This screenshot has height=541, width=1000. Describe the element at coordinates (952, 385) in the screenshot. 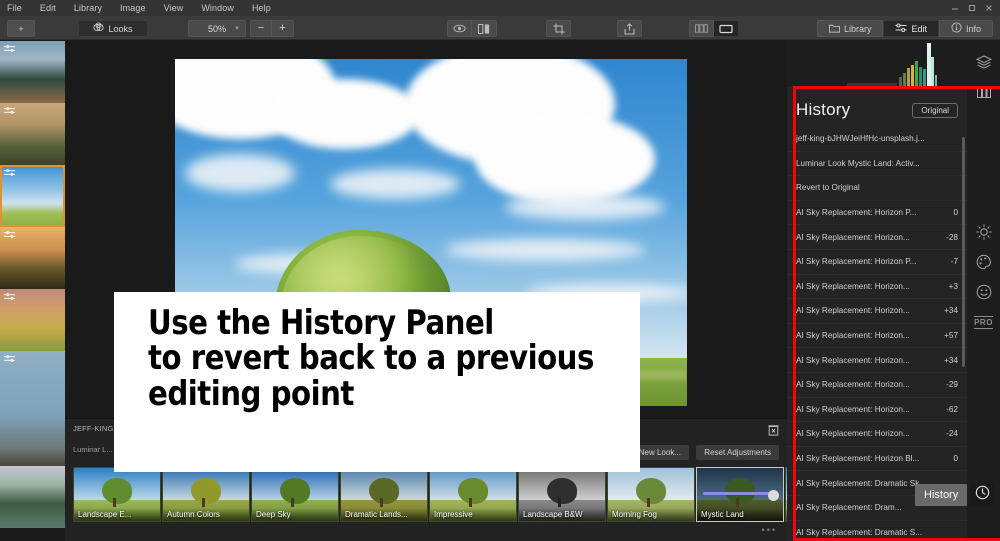

I see `history-entry-value: -29` at that location.